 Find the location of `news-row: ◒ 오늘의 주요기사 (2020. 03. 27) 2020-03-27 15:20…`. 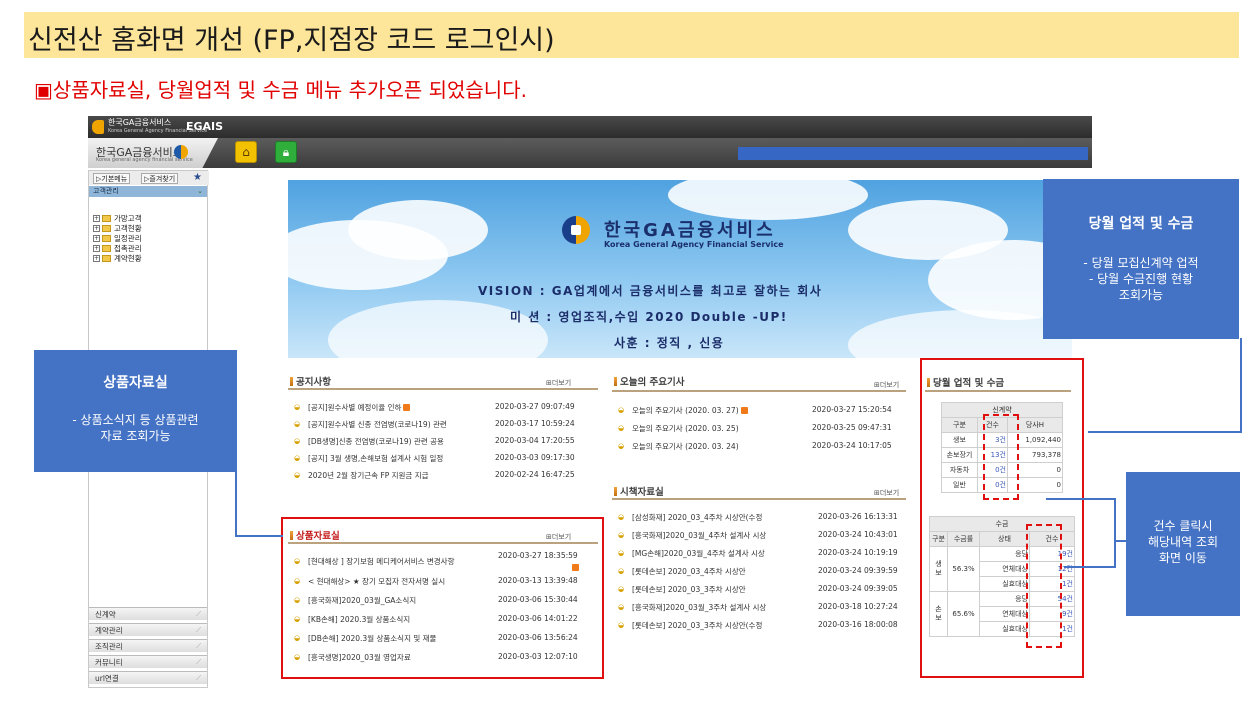

news-row: ◒ 오늘의 주요기사 (2020. 03. 27) 2020-03-27 15:20… is located at coordinates (759, 411).